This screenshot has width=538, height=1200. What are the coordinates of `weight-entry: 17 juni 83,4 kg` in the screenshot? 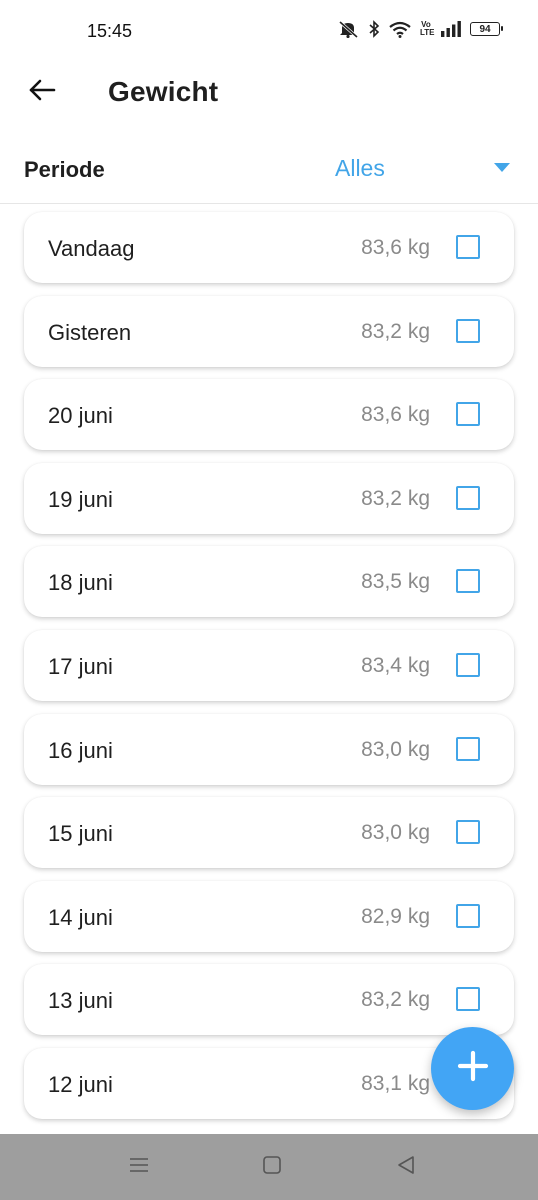 It's located at (269, 665).